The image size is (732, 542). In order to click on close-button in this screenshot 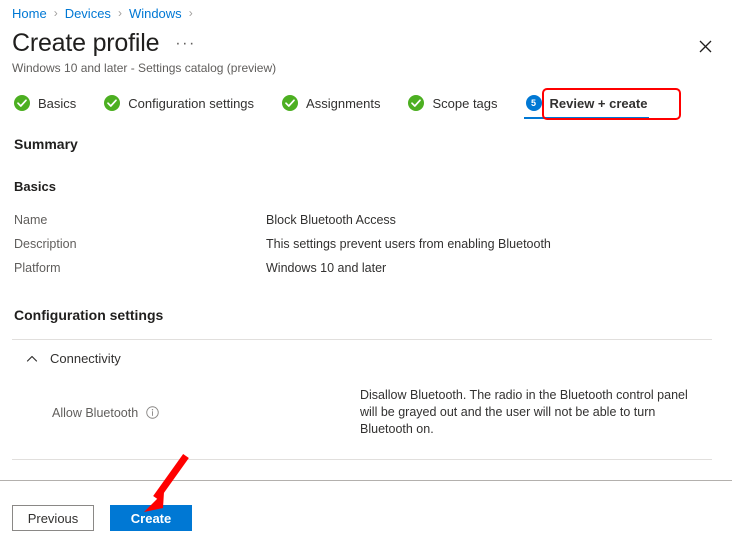, I will do `click(705, 46)`.